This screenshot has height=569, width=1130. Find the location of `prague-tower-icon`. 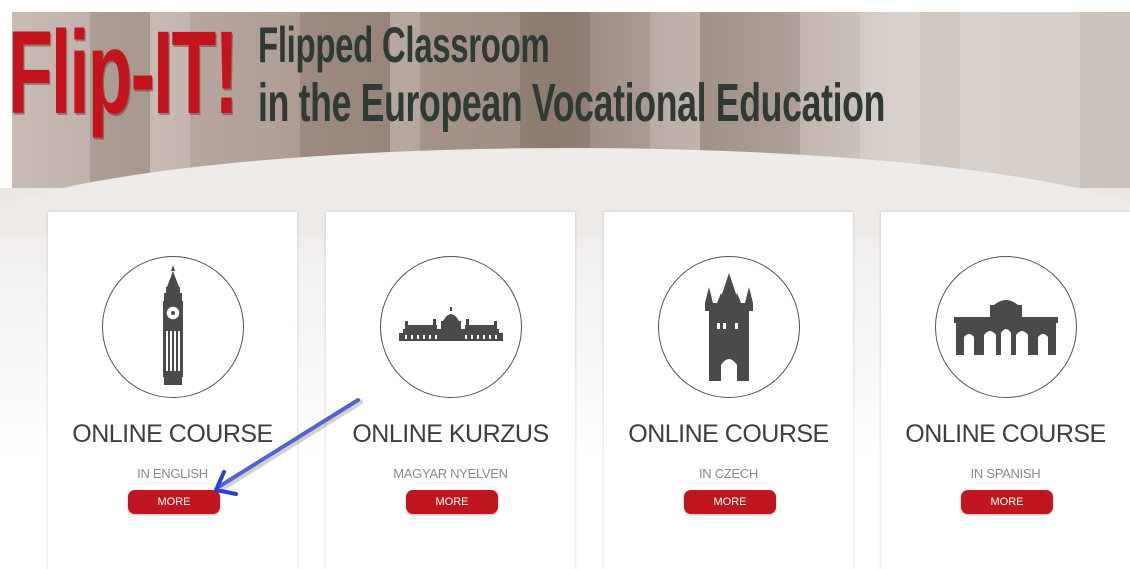

prague-tower-icon is located at coordinates (729, 327).